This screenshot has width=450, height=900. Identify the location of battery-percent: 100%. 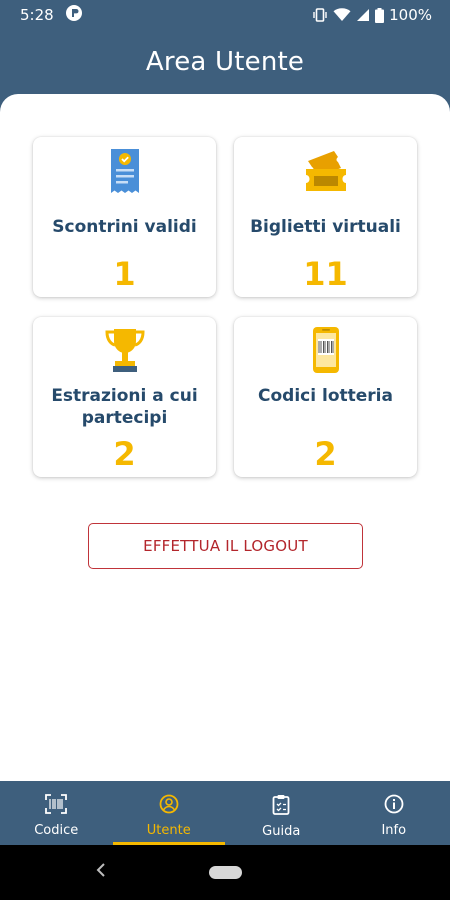
(410, 15).